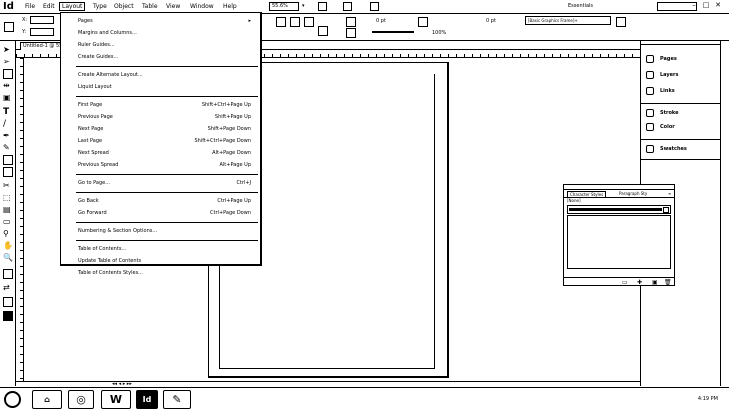  What do you see at coordinates (724, 213) in the screenshot?
I see `vertical-scrollbar` at bounding box center [724, 213].